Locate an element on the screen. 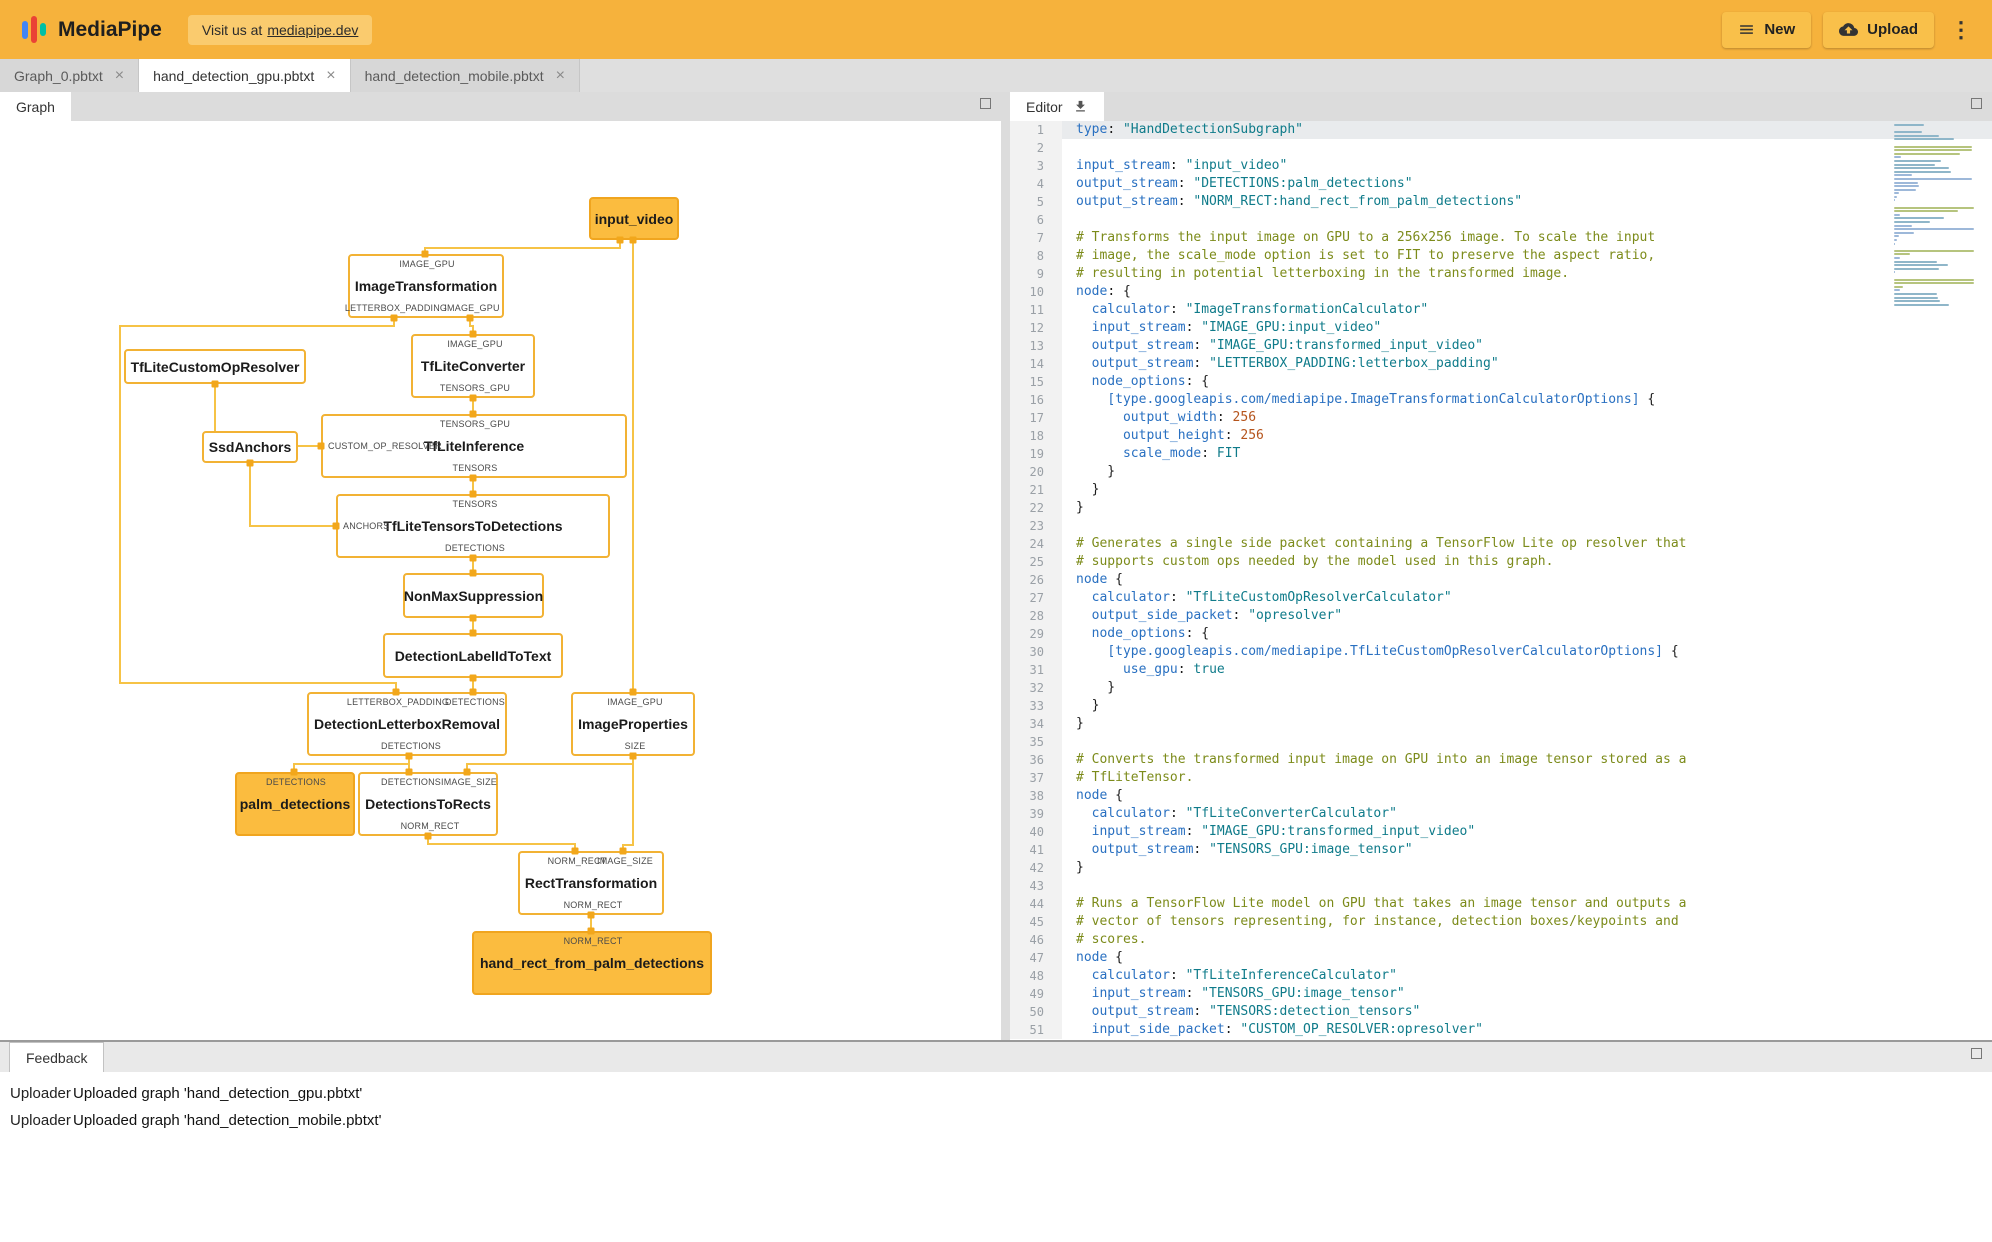  line-number: 18 is located at coordinates (1036, 436).